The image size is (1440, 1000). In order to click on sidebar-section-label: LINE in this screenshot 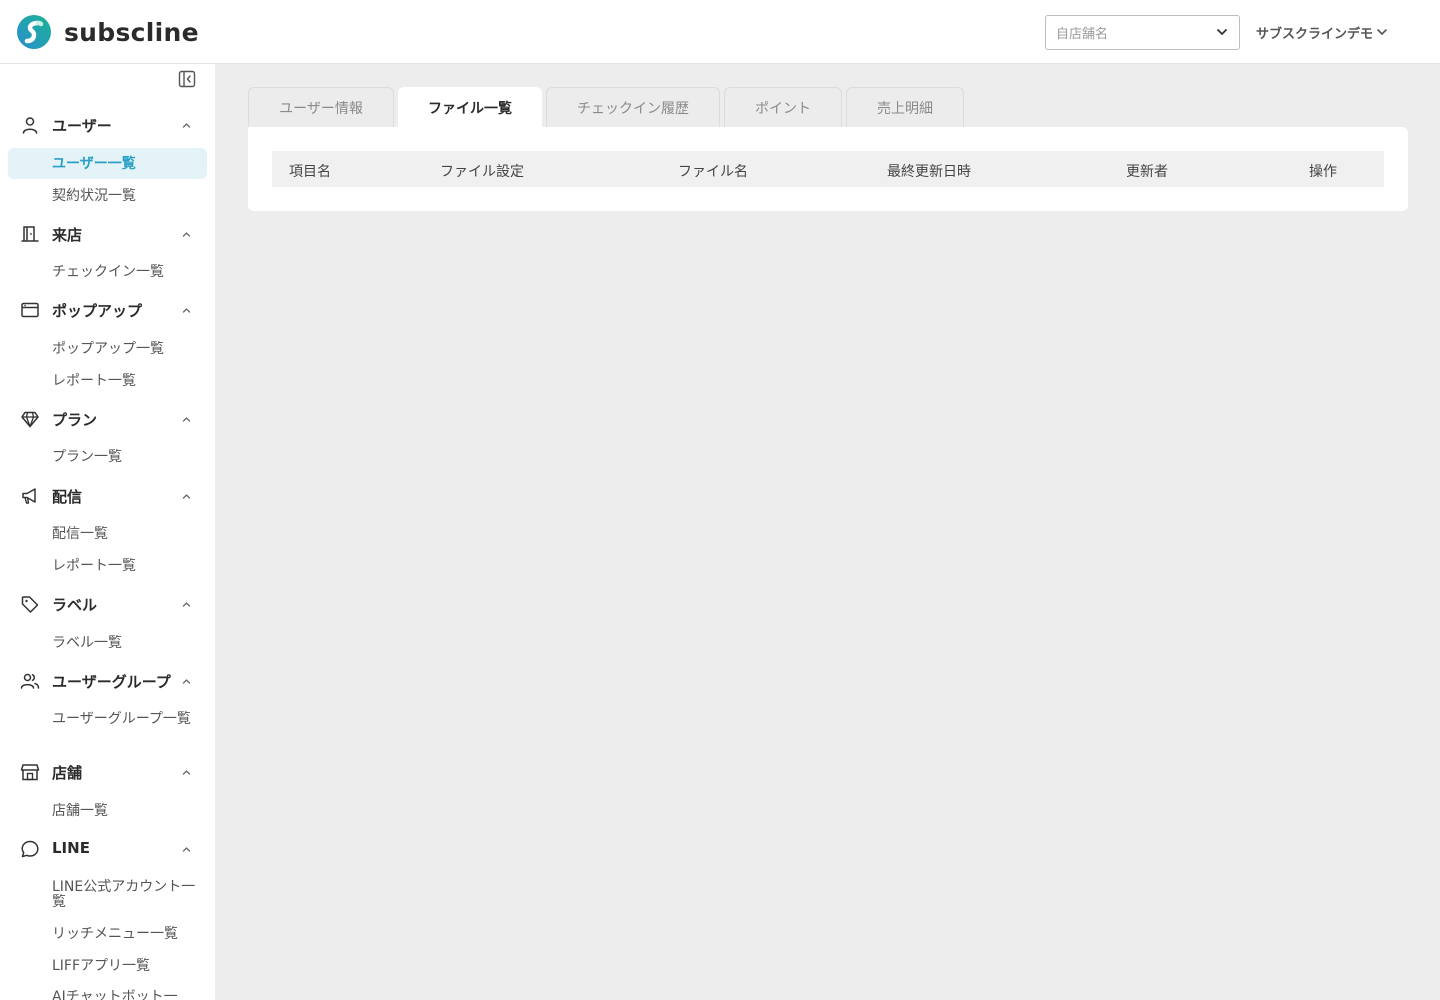, I will do `click(71, 848)`.